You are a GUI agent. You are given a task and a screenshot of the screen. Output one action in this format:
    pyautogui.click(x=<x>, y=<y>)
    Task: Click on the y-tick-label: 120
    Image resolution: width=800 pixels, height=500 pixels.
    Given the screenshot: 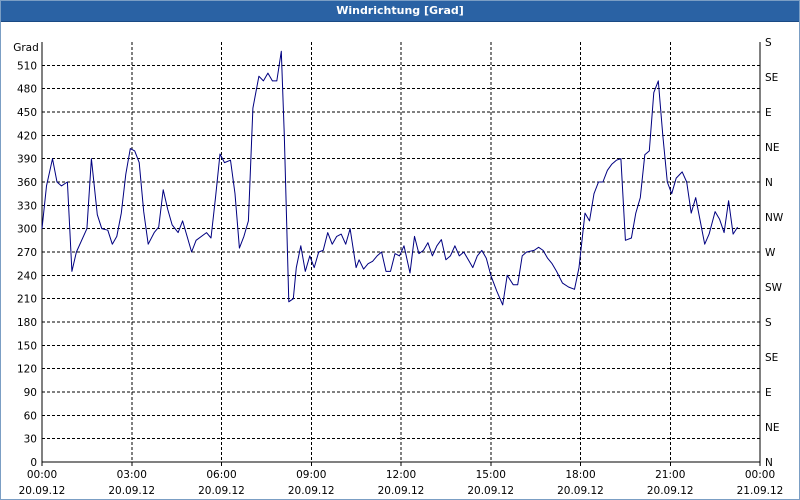 What is the action you would take?
    pyautogui.click(x=27, y=370)
    